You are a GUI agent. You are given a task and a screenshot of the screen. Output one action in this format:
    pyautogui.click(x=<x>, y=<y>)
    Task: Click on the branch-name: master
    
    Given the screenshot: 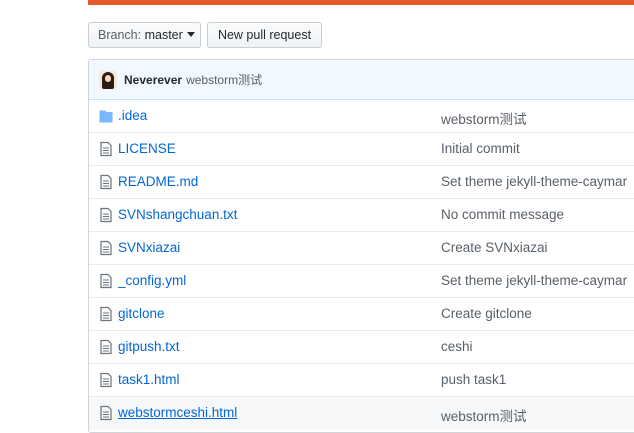 What is the action you would take?
    pyautogui.click(x=163, y=35)
    